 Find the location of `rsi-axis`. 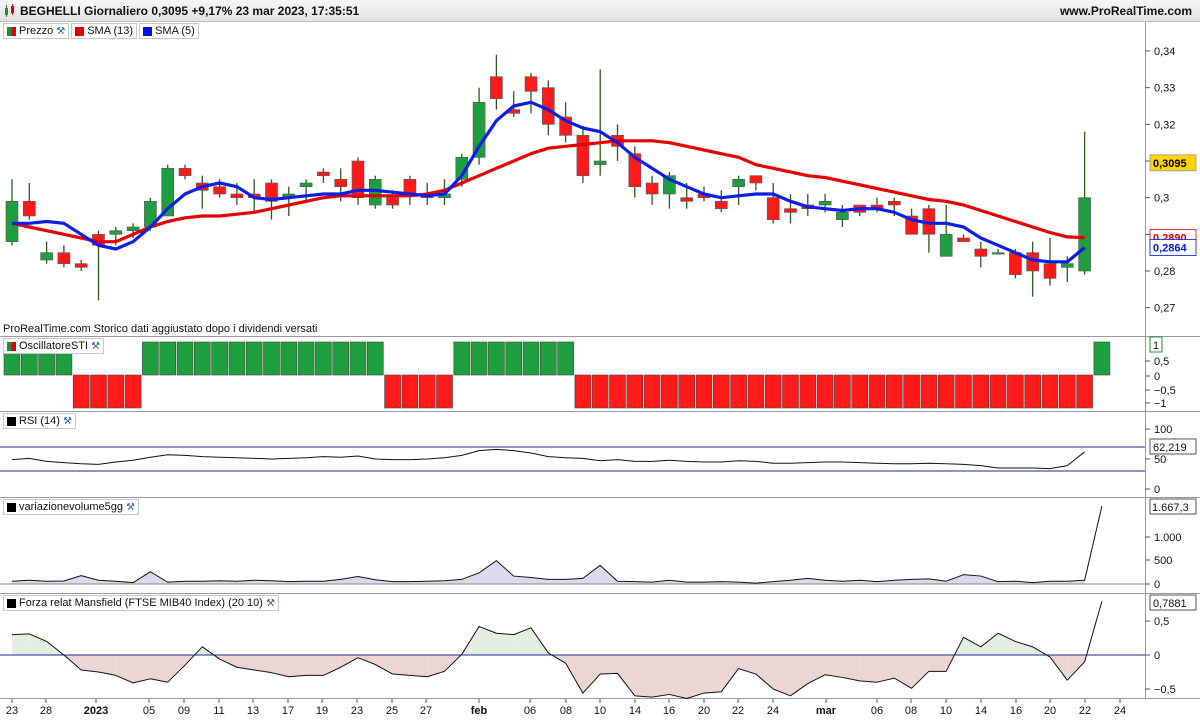

rsi-axis is located at coordinates (1172, 455).